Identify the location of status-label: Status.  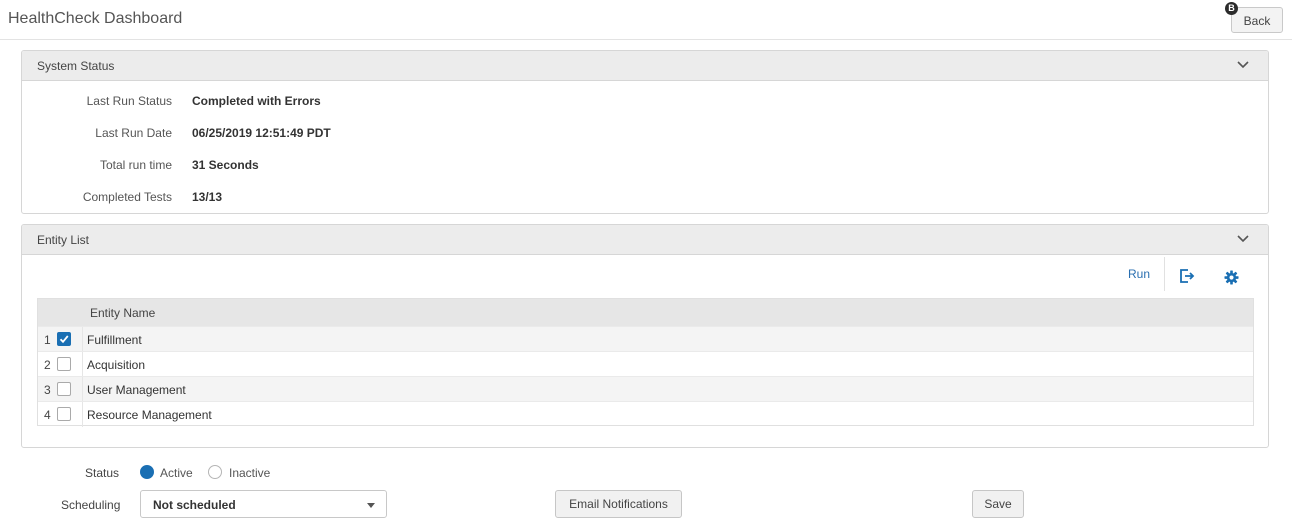
(102, 473).